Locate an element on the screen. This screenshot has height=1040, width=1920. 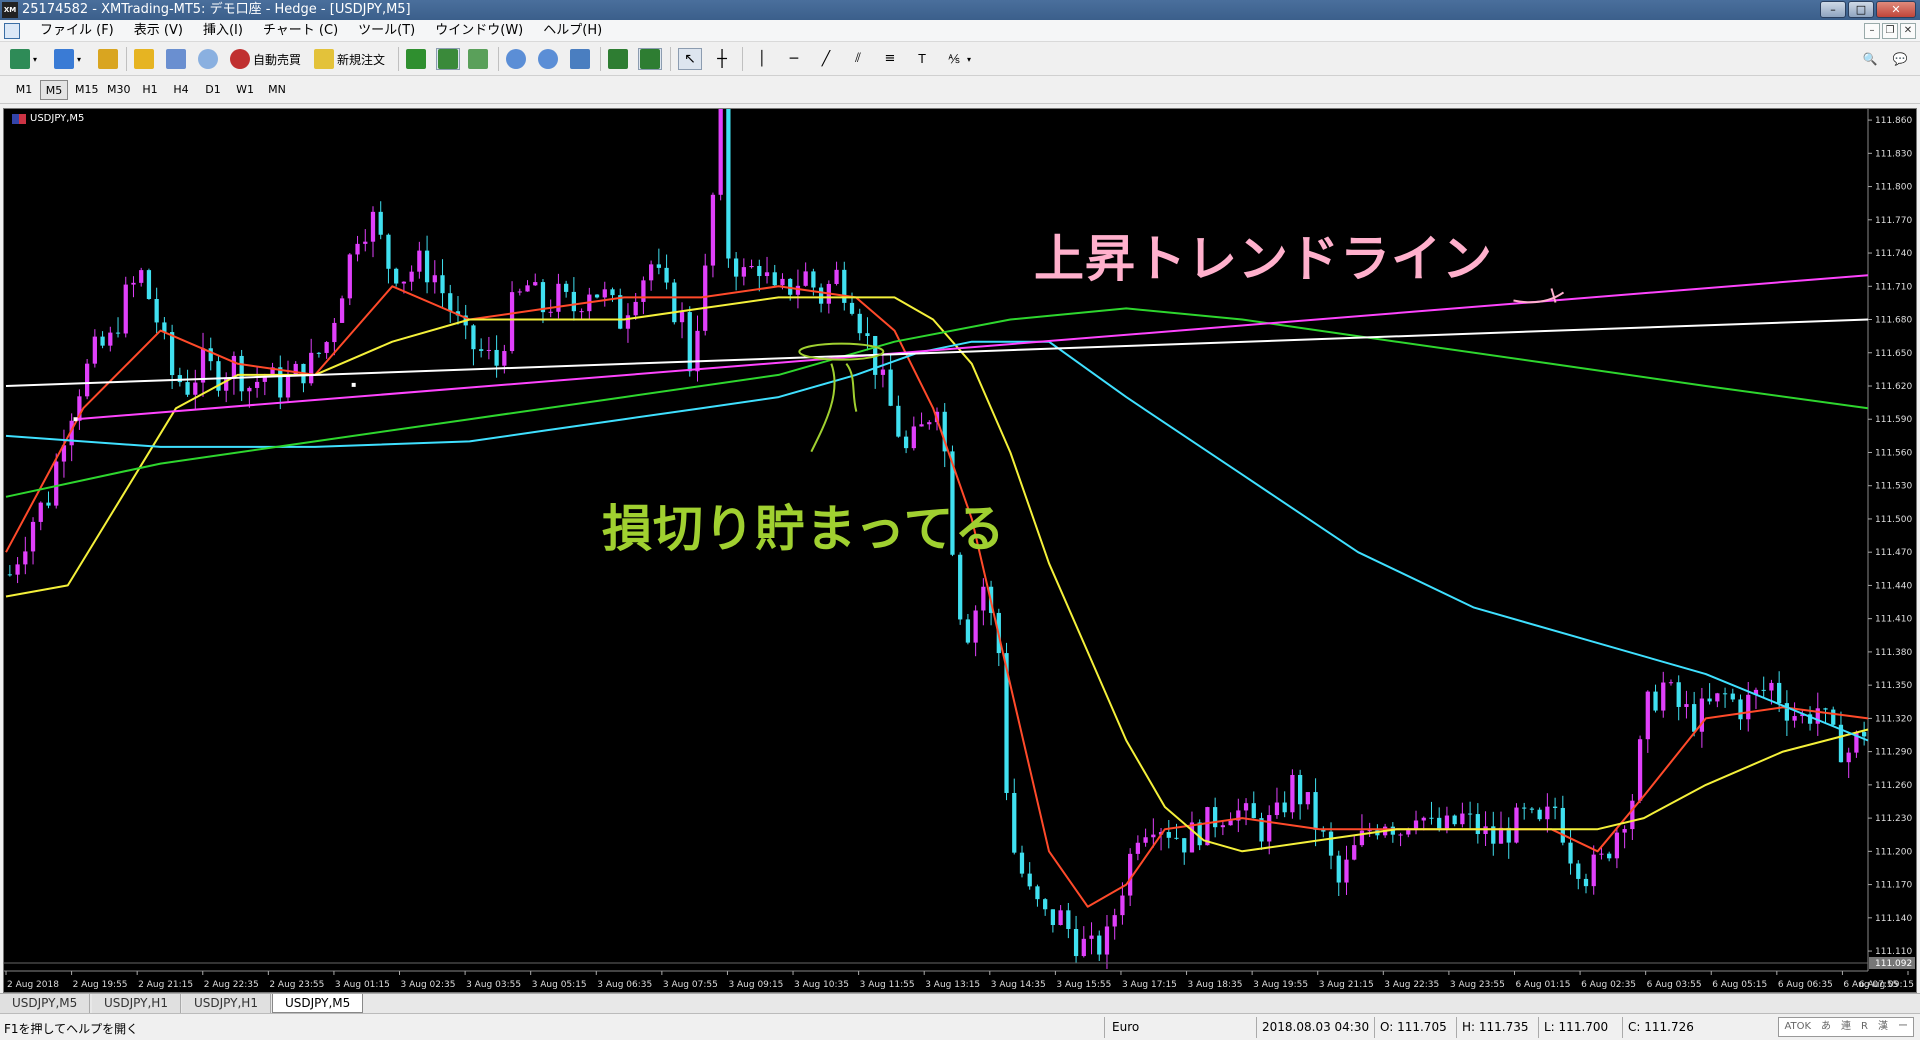
menu-file: ファイル (F) is located at coordinates (77, 31).